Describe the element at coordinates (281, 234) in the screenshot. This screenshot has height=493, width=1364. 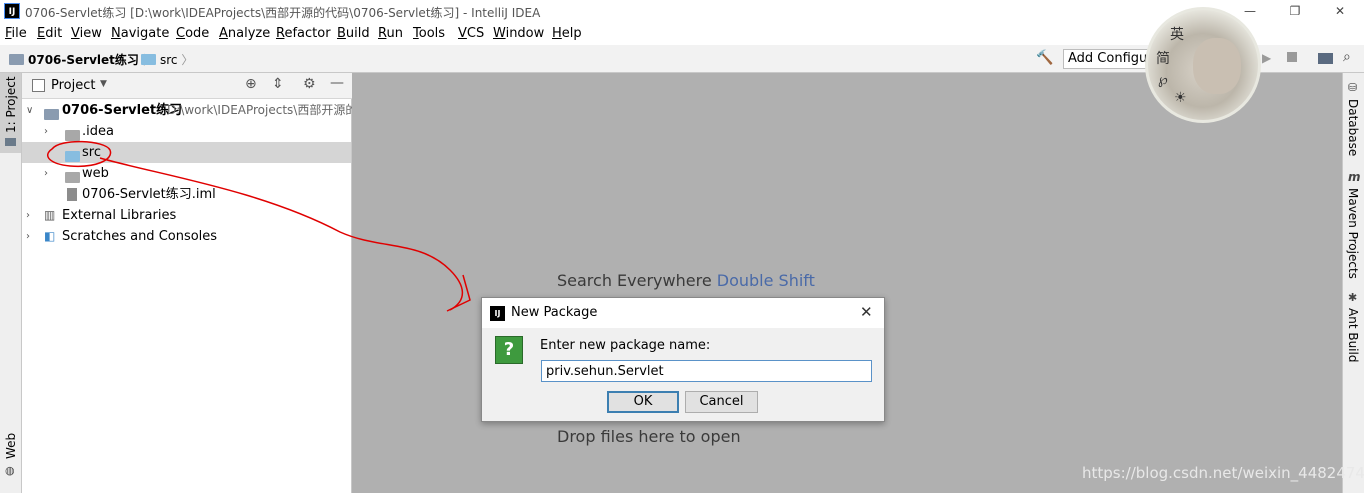
I see `annotation-arrow` at that location.